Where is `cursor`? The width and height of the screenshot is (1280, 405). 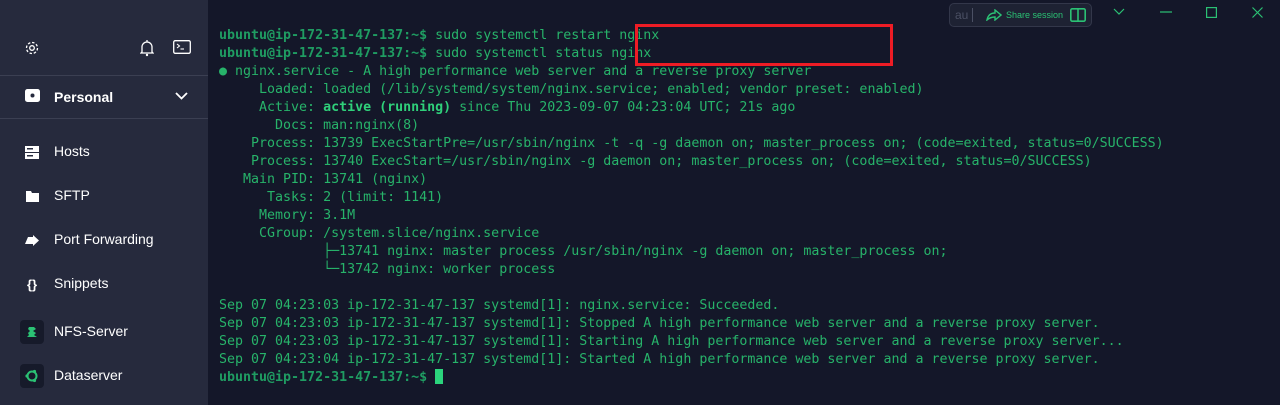
cursor is located at coordinates (439, 376).